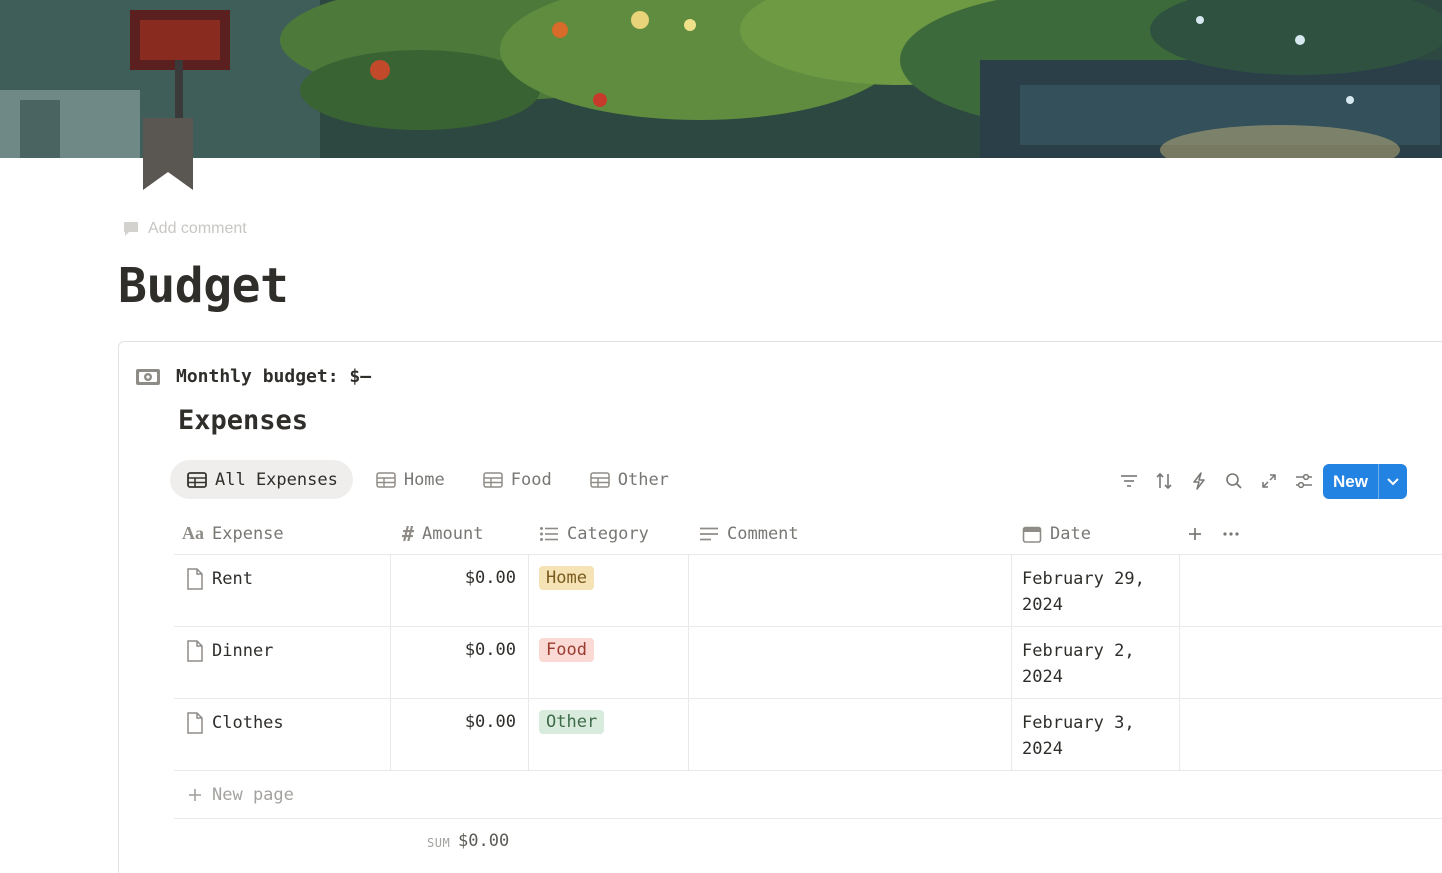 The width and height of the screenshot is (1442, 873). I want to click on add-comment-label: Add comment, so click(197, 228).